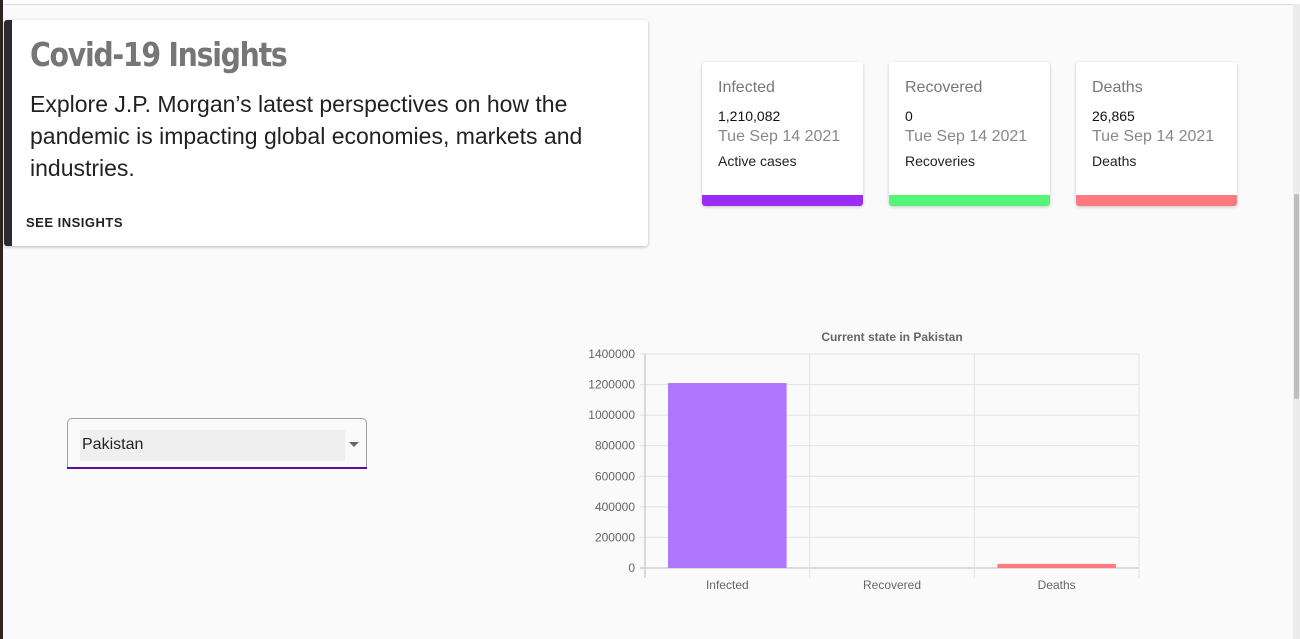 This screenshot has height=639, width=1300. What do you see at coordinates (159, 54) in the screenshot?
I see `insights-title: Covid-19 Insights` at bounding box center [159, 54].